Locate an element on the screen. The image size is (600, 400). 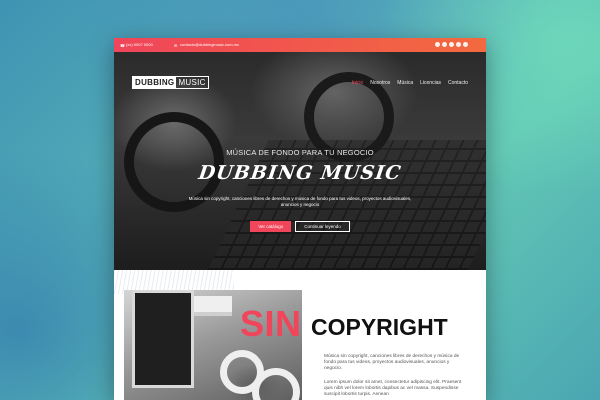
instagram-icon is located at coordinates (458, 44).